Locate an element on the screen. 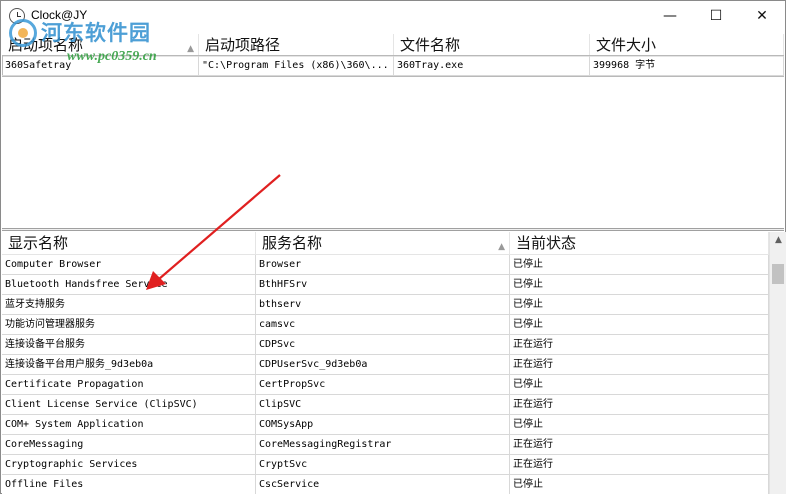 Image resolution: width=786 pixels, height=494 pixels. pane-splitter is located at coordinates (393, 229).